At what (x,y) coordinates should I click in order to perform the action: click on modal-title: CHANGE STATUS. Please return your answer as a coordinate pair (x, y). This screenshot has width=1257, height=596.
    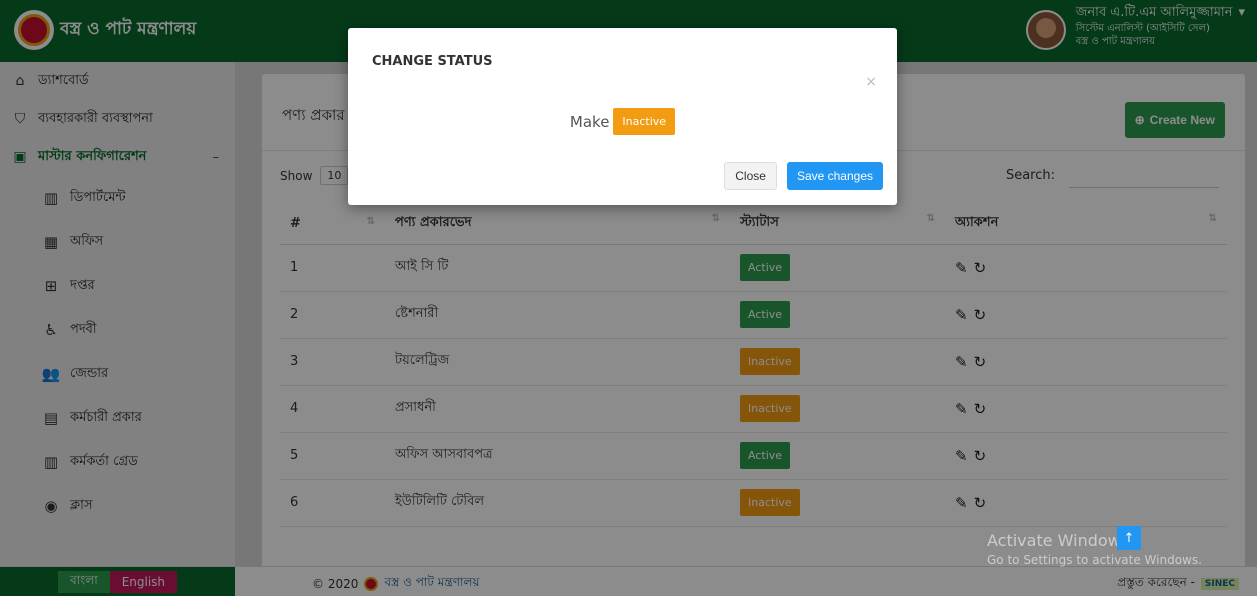
    Looking at the image, I should click on (432, 61).